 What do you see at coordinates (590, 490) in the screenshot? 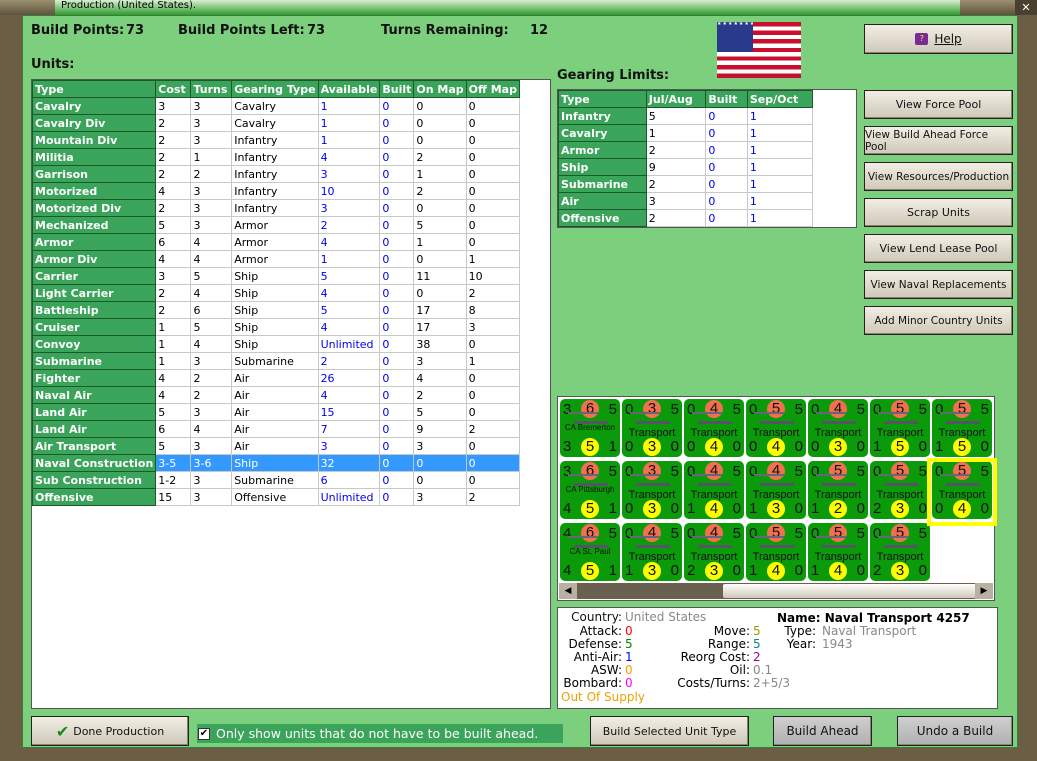
I see `unit-counter: 3 6 5 CA Pittsburgh 4 5 1` at bounding box center [590, 490].